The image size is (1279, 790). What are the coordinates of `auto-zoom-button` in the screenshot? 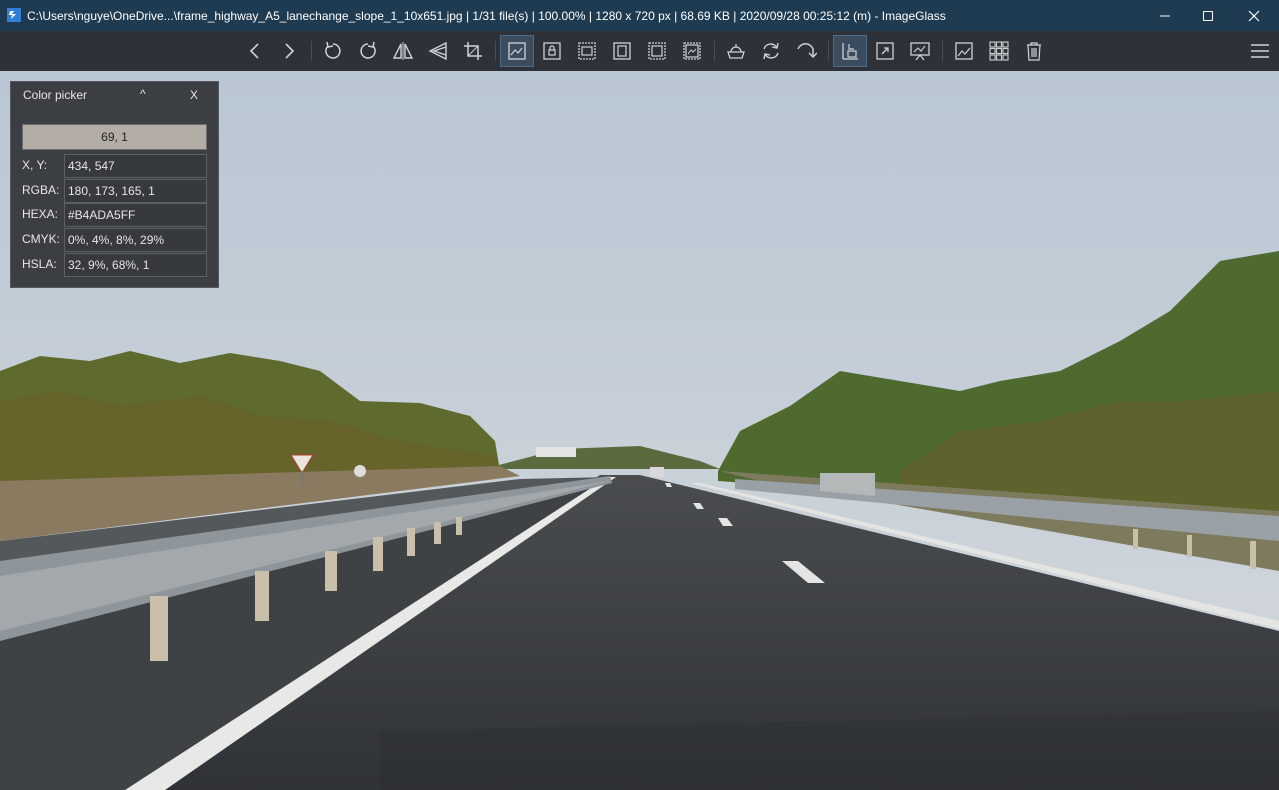 It's located at (517, 51).